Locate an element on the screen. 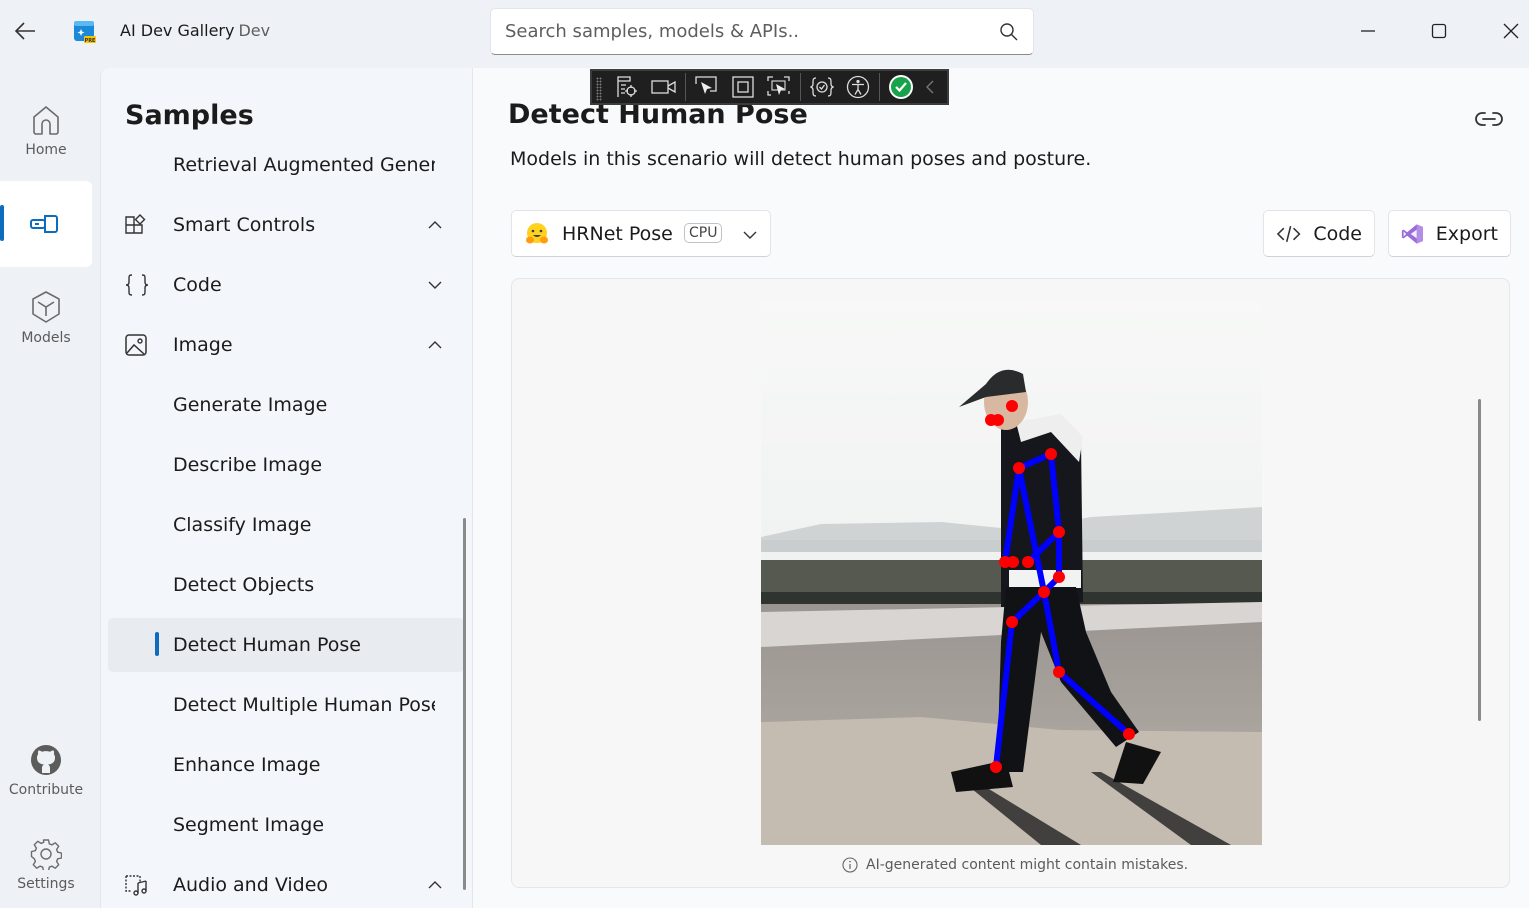  model-name: HRNet Pose is located at coordinates (617, 234).